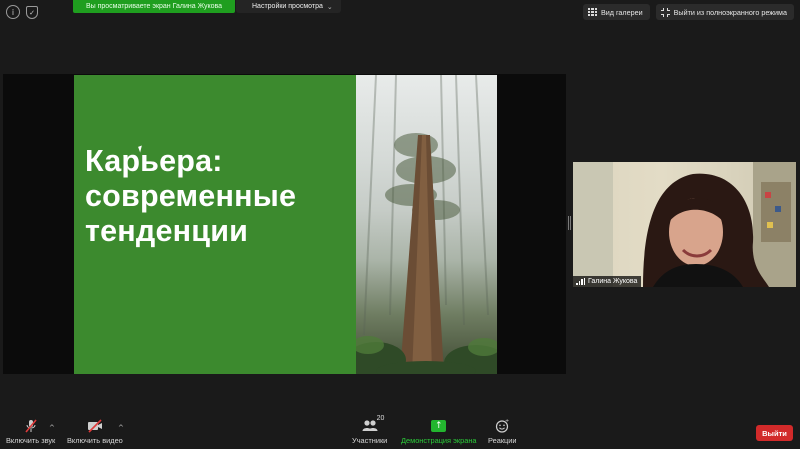 Image resolution: width=800 pixels, height=449 pixels. I want to click on gallery-view-button: Вид галереи, so click(616, 12).